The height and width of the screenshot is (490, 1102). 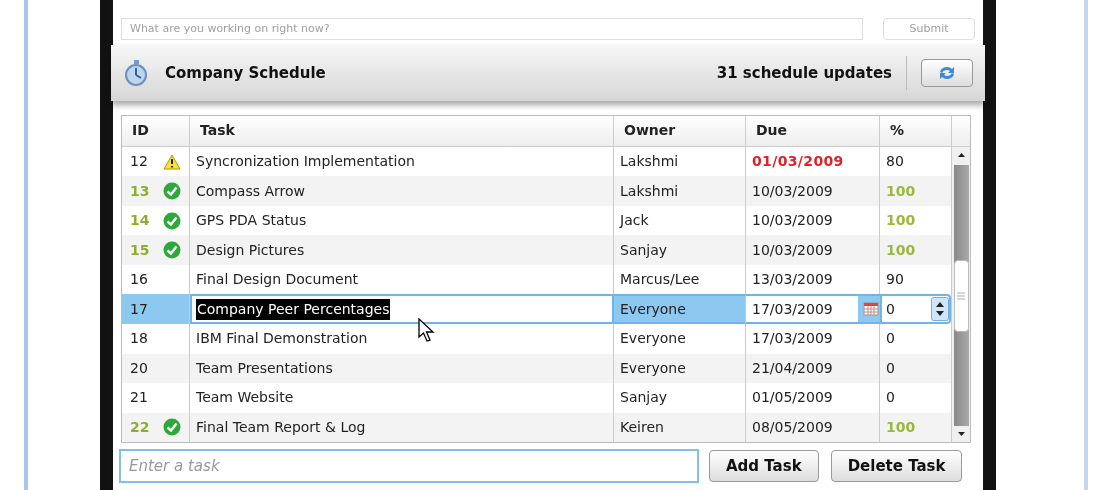 What do you see at coordinates (536, 309) in the screenshot?
I see `selected-row: 17 Company Peer Percentages Everyone 17/03/2009 0` at bounding box center [536, 309].